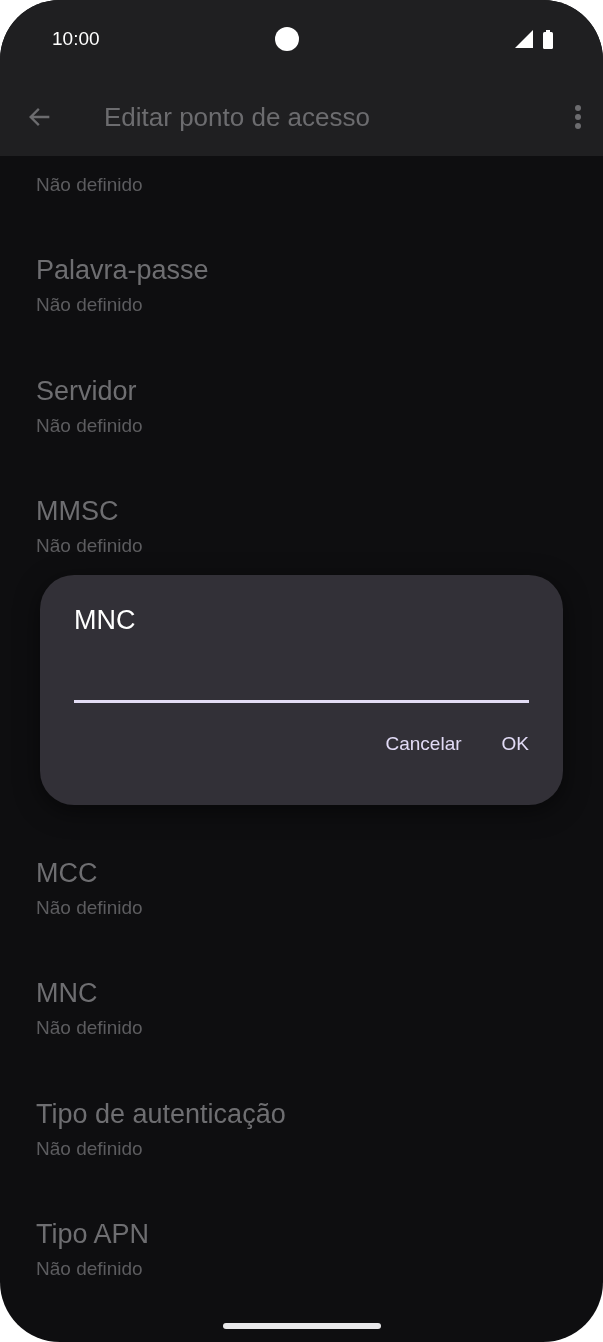 Image resolution: width=603 pixels, height=1342 pixels. Describe the element at coordinates (301, 284) in the screenshot. I see `setting-row: Palavra-passe Não definido` at that location.